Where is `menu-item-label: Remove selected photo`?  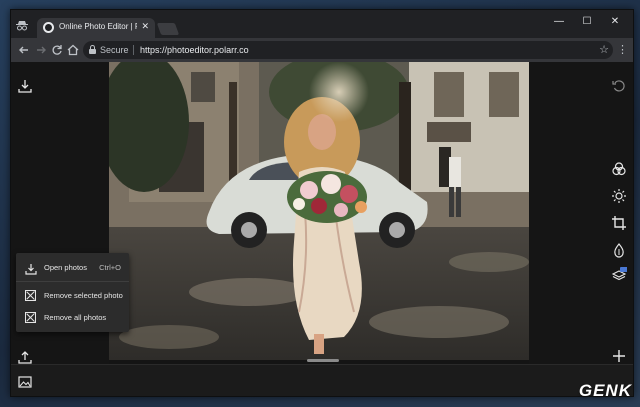
menu-item-label: Remove selected photo is located at coordinates (83, 295).